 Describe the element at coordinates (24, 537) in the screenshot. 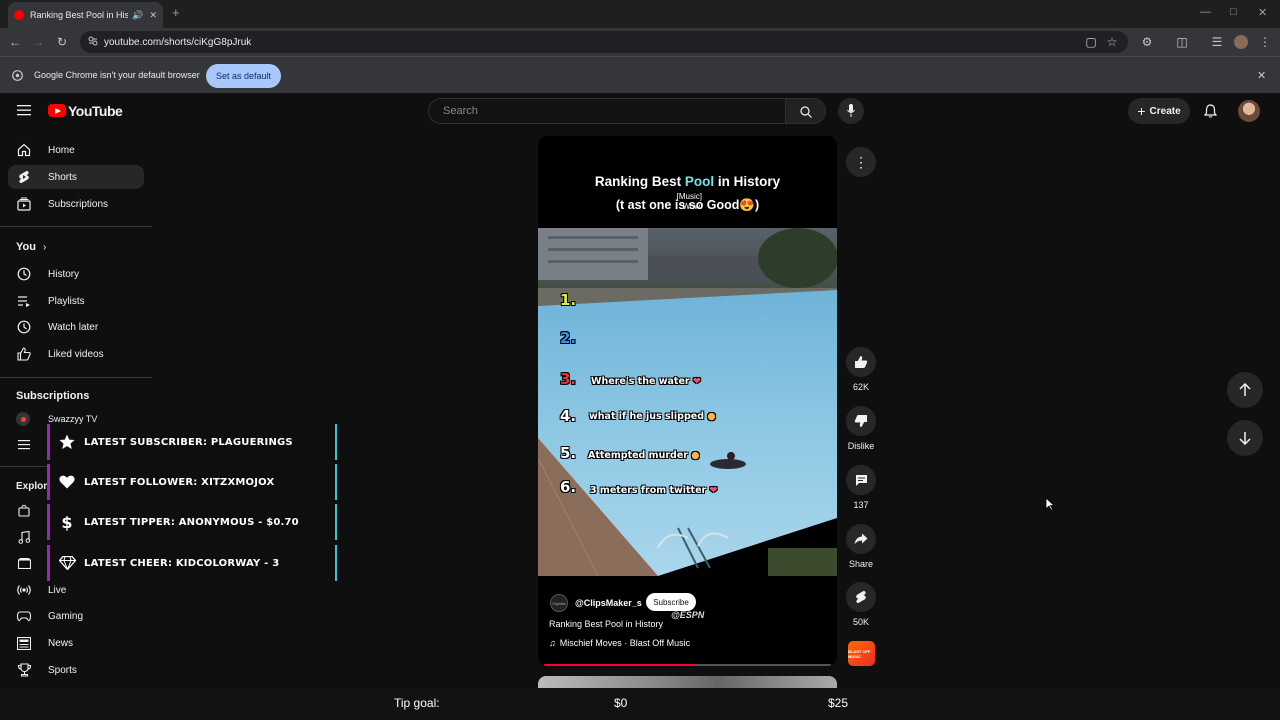

I see `music-icon` at that location.